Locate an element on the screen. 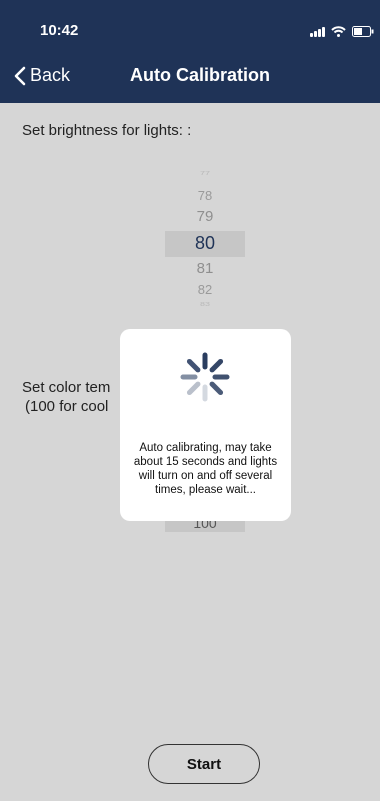 The image size is (380, 801). picker-item: 82 is located at coordinates (205, 289).